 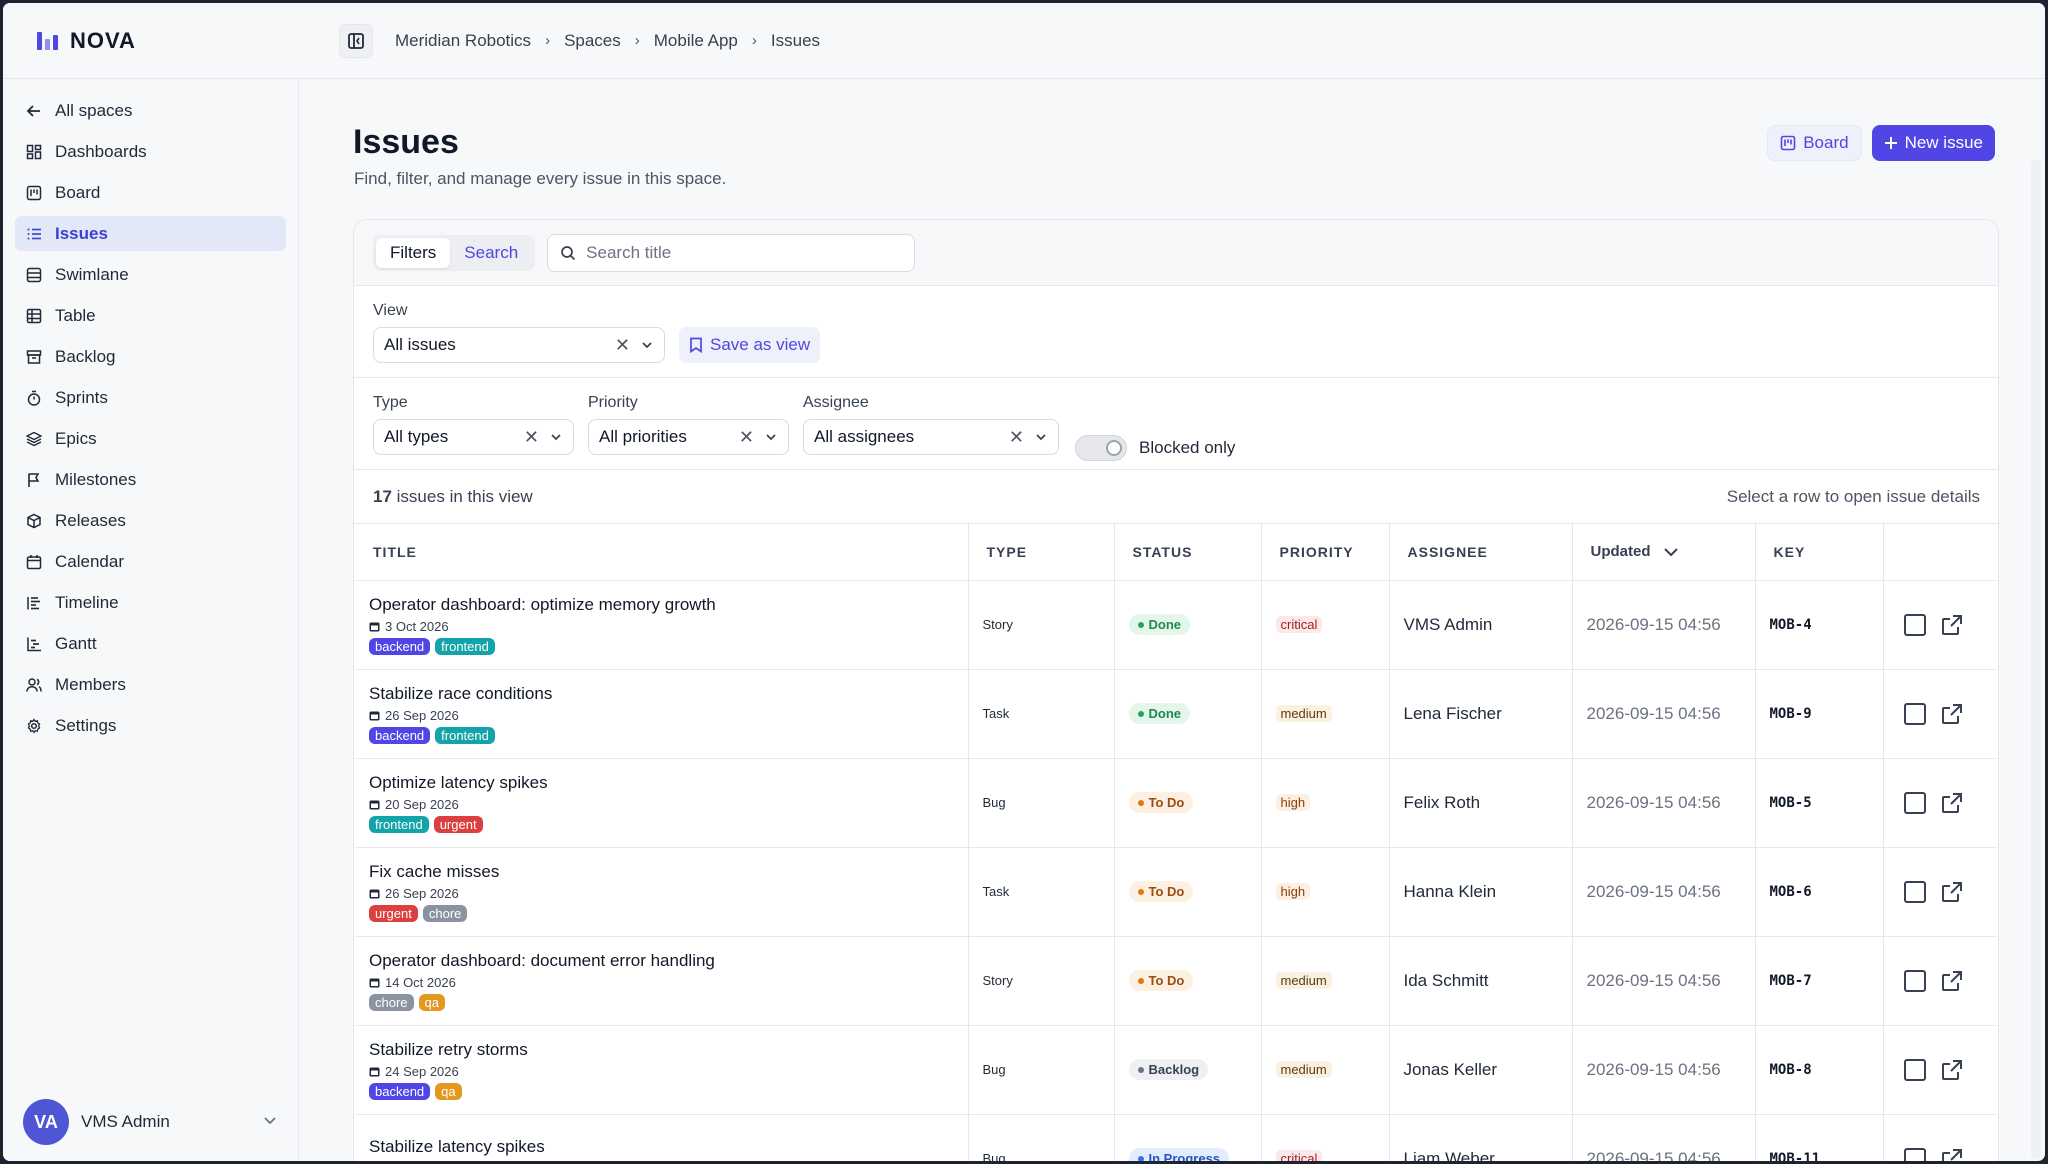 What do you see at coordinates (420, 344) in the screenshot?
I see `view-select-value: All issues` at bounding box center [420, 344].